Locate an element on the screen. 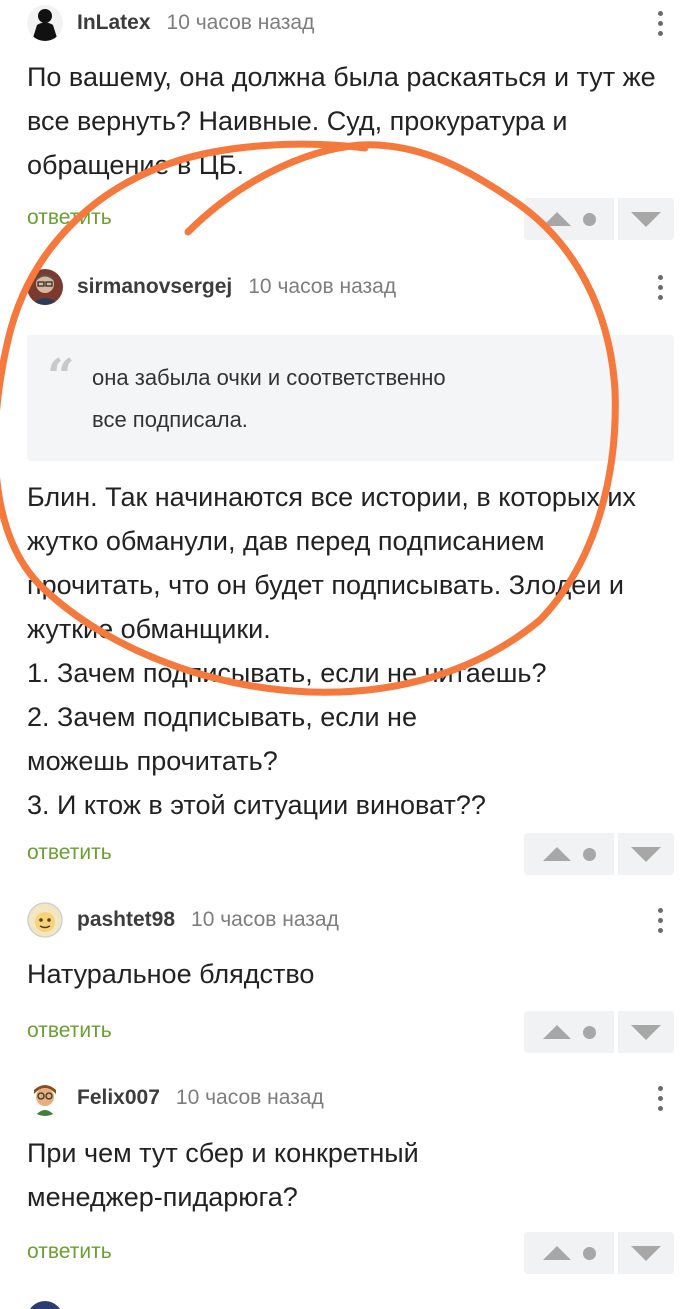 Image resolution: width=700 pixels, height=1309 pixels. comment-header: pashtet98 10 часов назад is located at coordinates (183, 920).